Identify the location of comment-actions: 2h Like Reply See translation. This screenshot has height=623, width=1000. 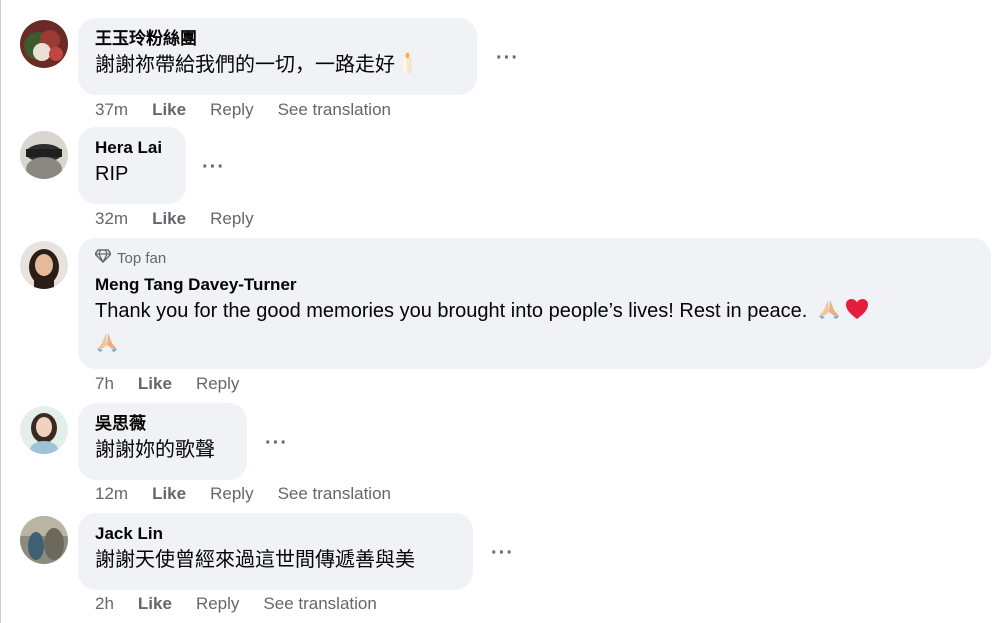
(248, 604).